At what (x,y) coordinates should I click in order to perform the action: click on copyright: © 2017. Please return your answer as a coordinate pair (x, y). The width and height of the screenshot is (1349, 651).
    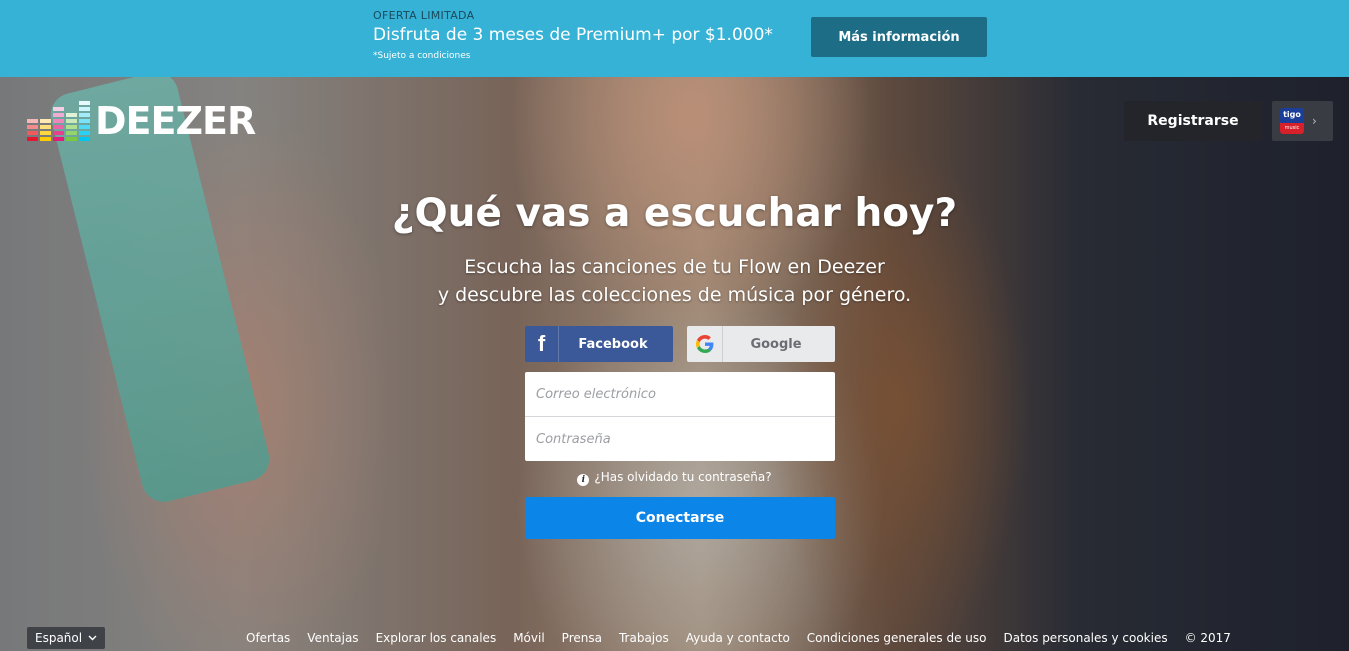
    Looking at the image, I should click on (1207, 638).